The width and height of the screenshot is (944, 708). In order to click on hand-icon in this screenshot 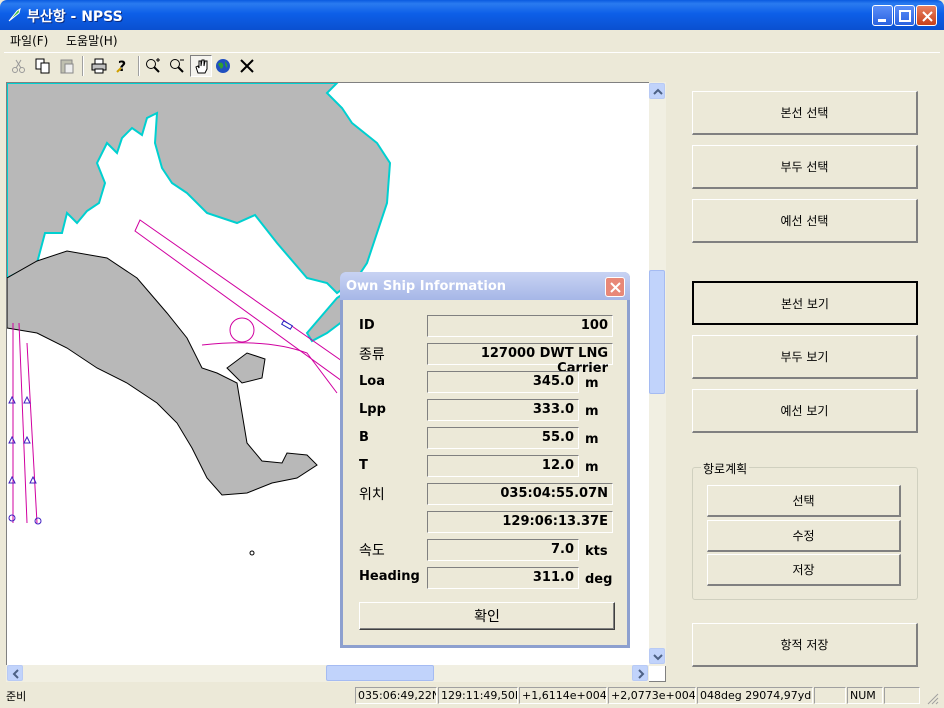, I will do `click(201, 66)`.